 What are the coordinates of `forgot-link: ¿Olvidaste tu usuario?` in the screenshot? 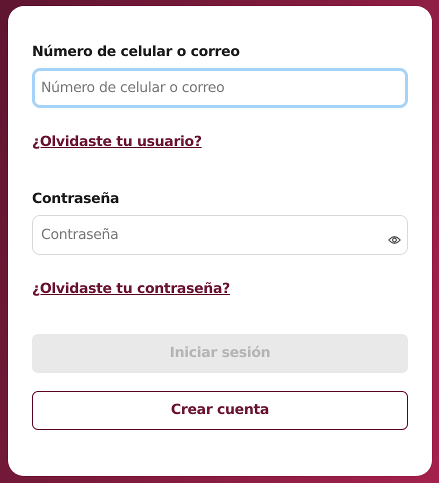 It's located at (117, 142).